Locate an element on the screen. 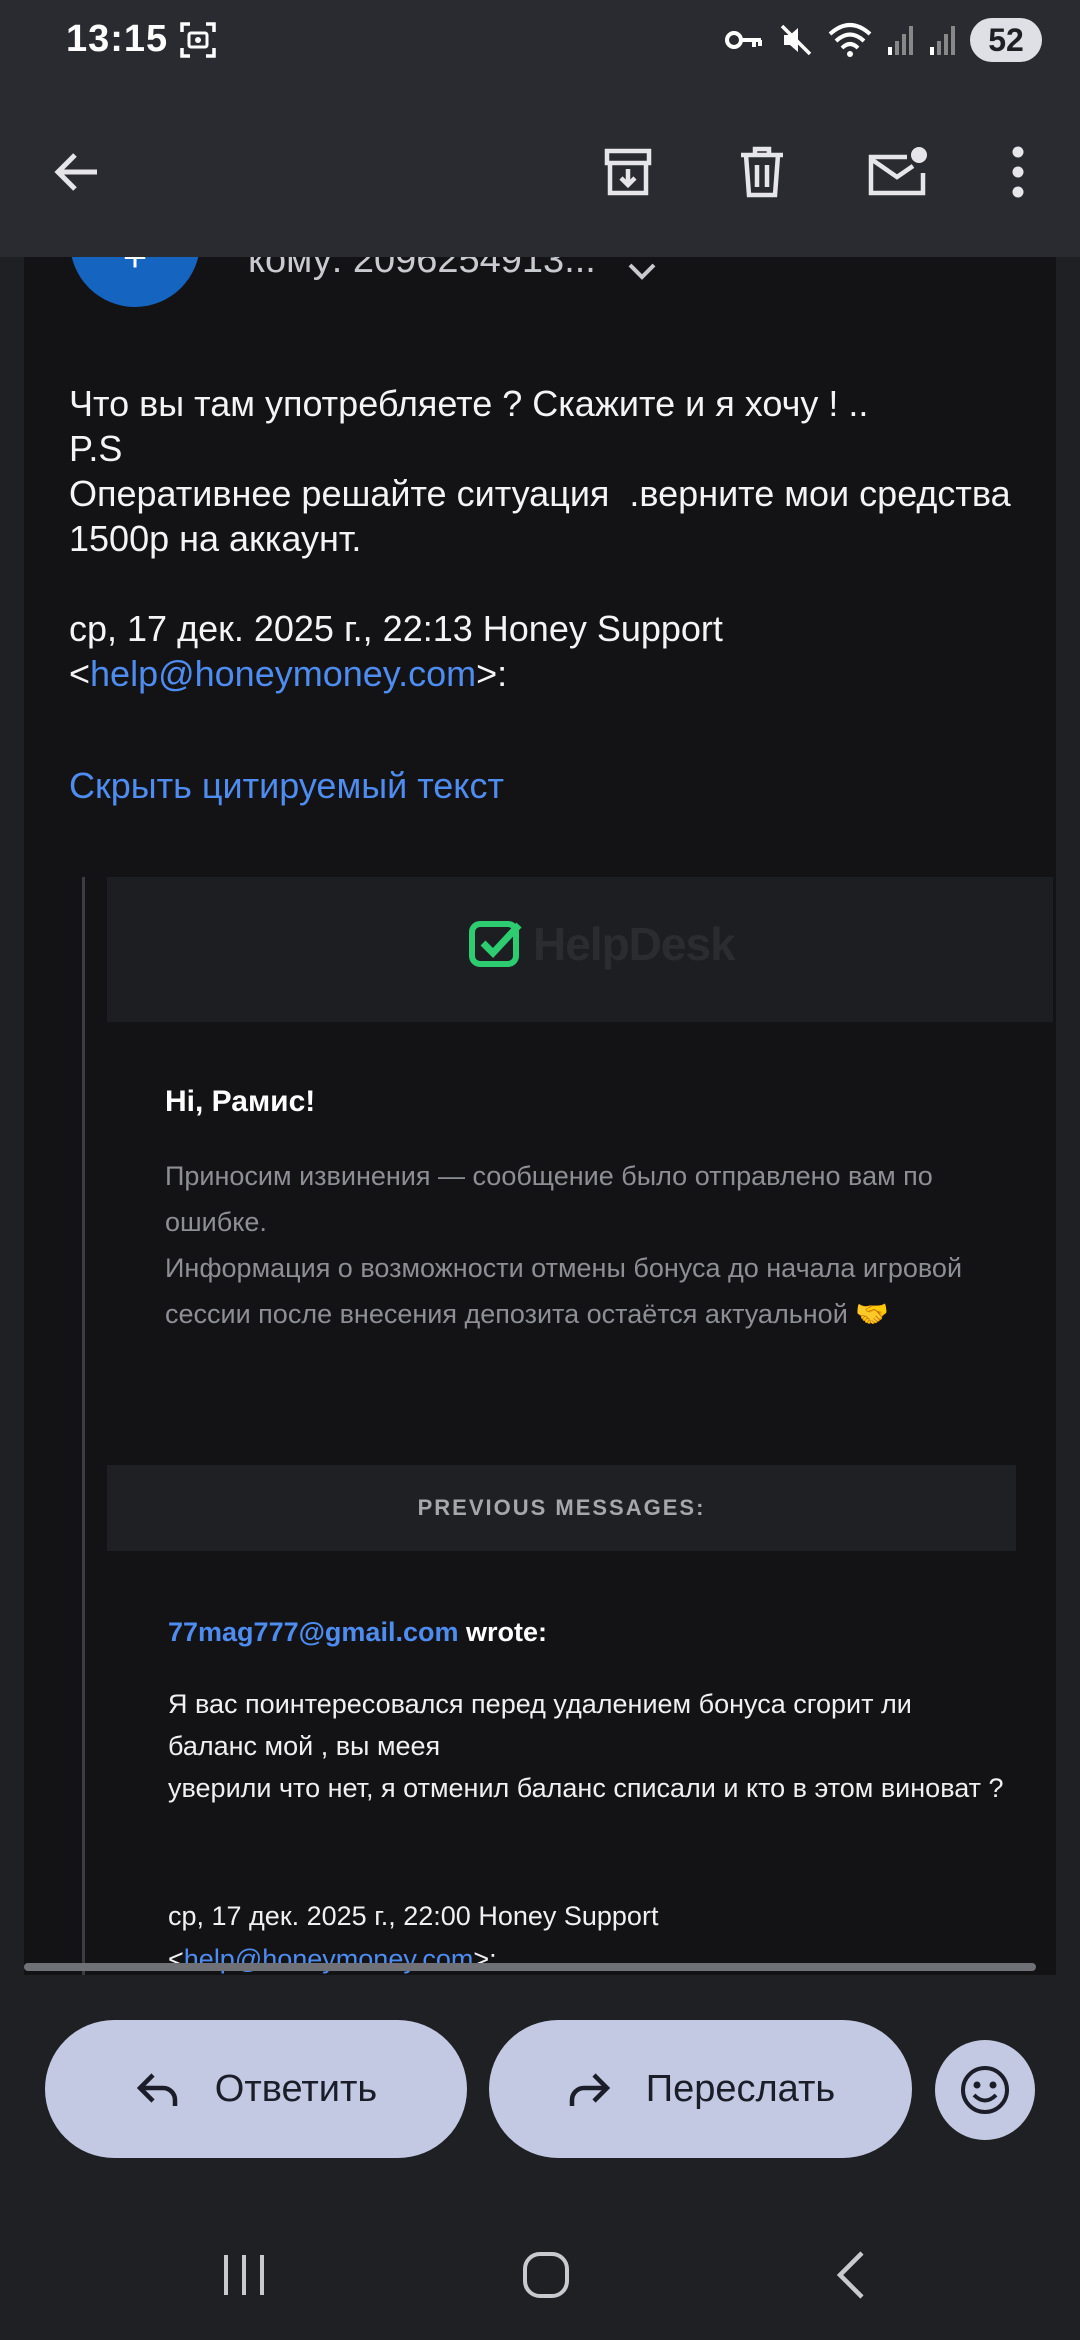  system-navigation-bar is located at coordinates (540, 2275).